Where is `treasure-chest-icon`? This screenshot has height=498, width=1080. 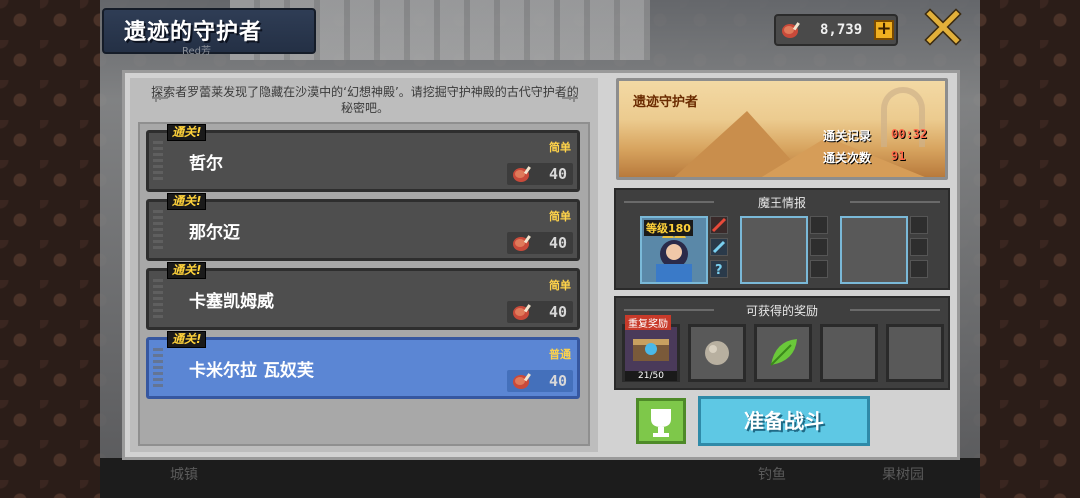
treasure-chest-icon is located at coordinates (651, 350).